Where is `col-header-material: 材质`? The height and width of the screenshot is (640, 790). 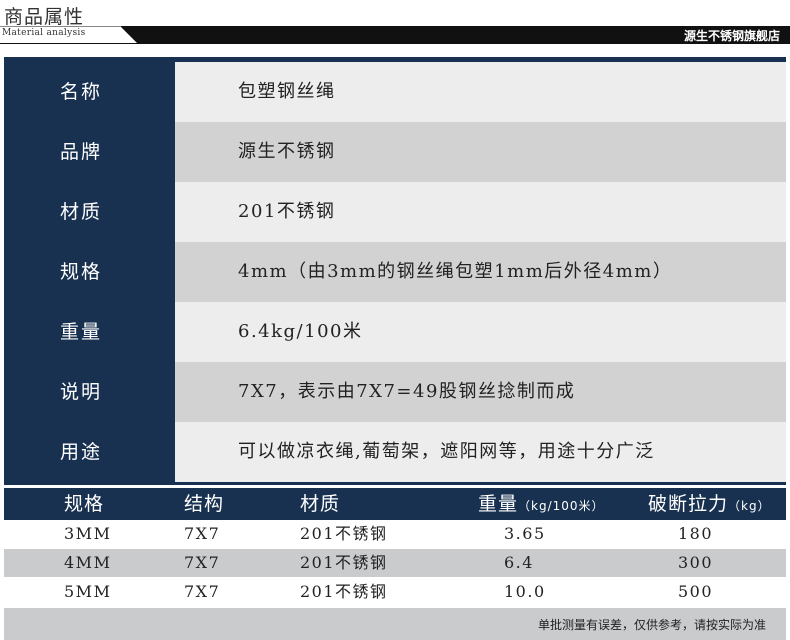 col-header-material: 材质 is located at coordinates (320, 504).